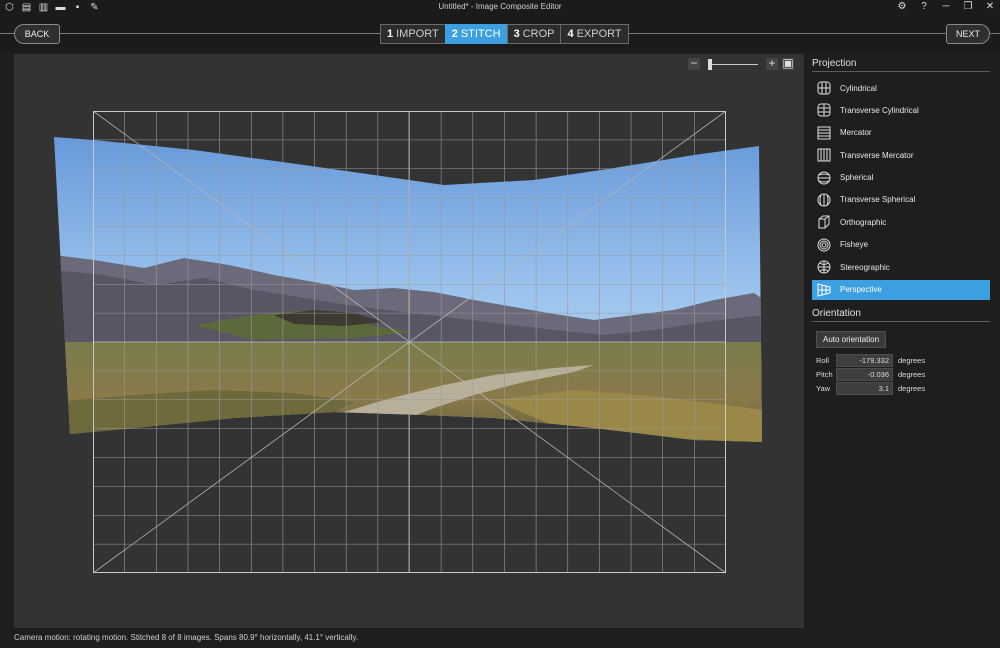  I want to click on step-crop: 3 CROP, so click(534, 34).